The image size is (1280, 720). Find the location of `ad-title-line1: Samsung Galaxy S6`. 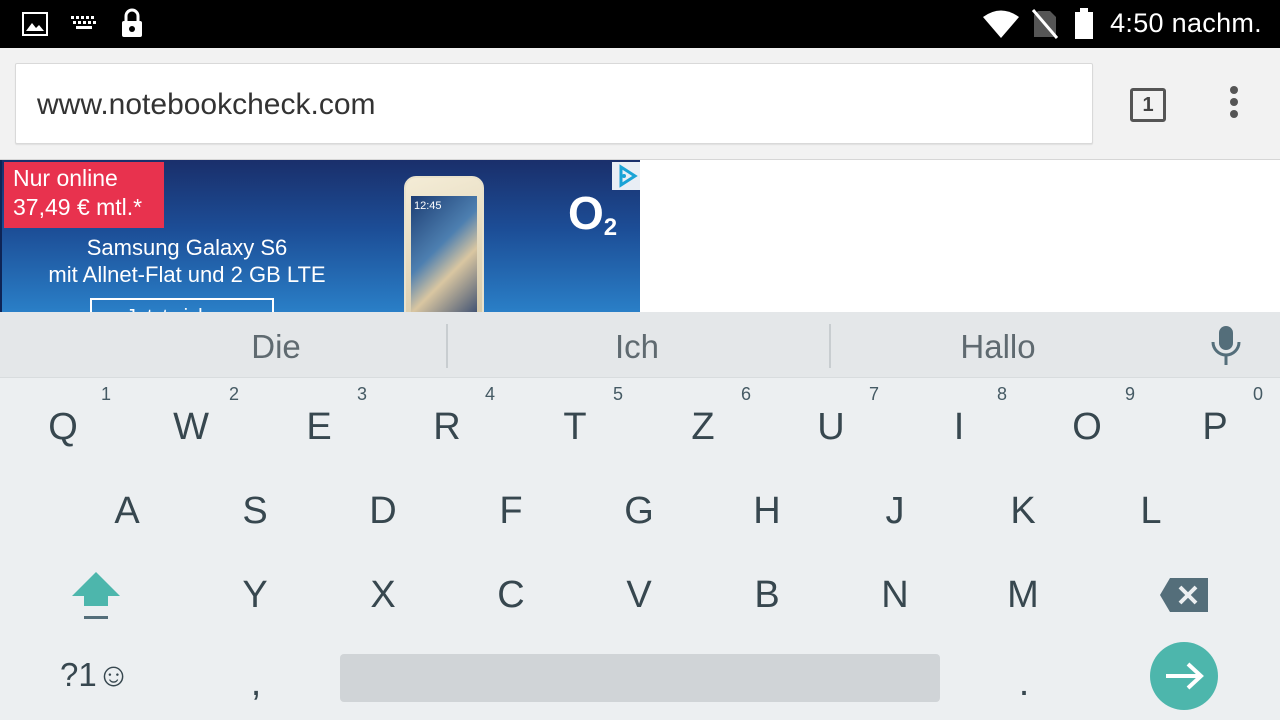

ad-title-line1: Samsung Galaxy S6 is located at coordinates (187, 247).